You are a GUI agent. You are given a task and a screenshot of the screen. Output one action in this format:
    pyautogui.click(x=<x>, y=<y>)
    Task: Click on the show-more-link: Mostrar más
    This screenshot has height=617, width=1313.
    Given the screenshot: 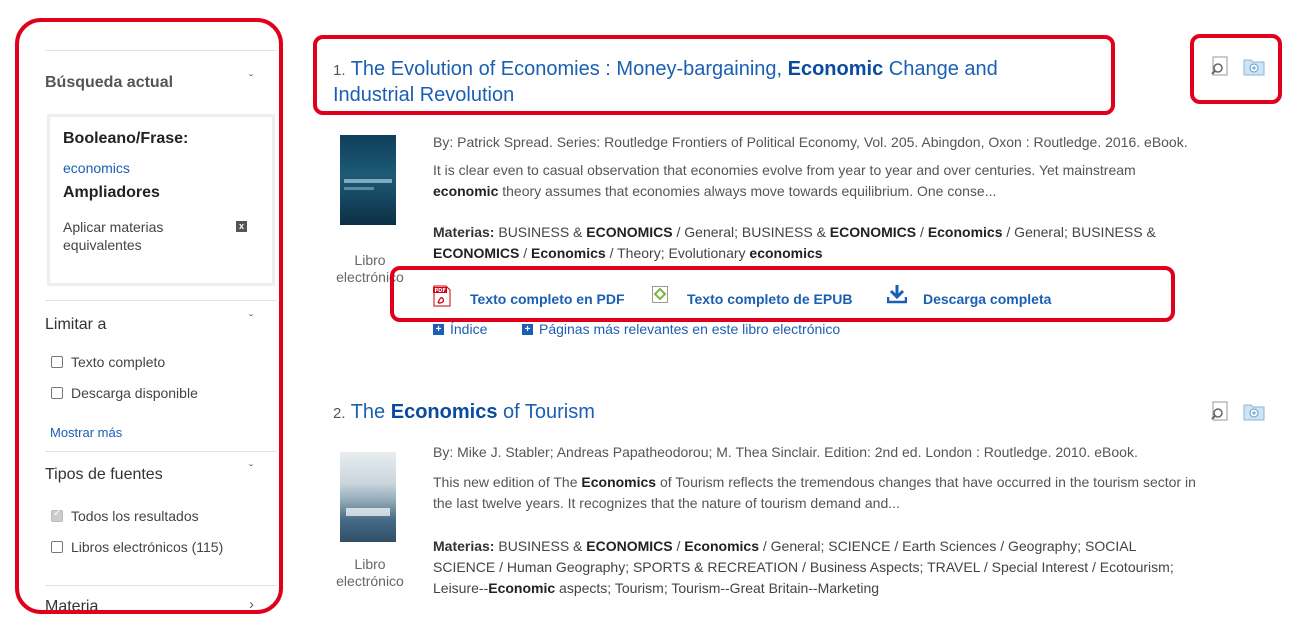 What is the action you would take?
    pyautogui.click(x=86, y=432)
    